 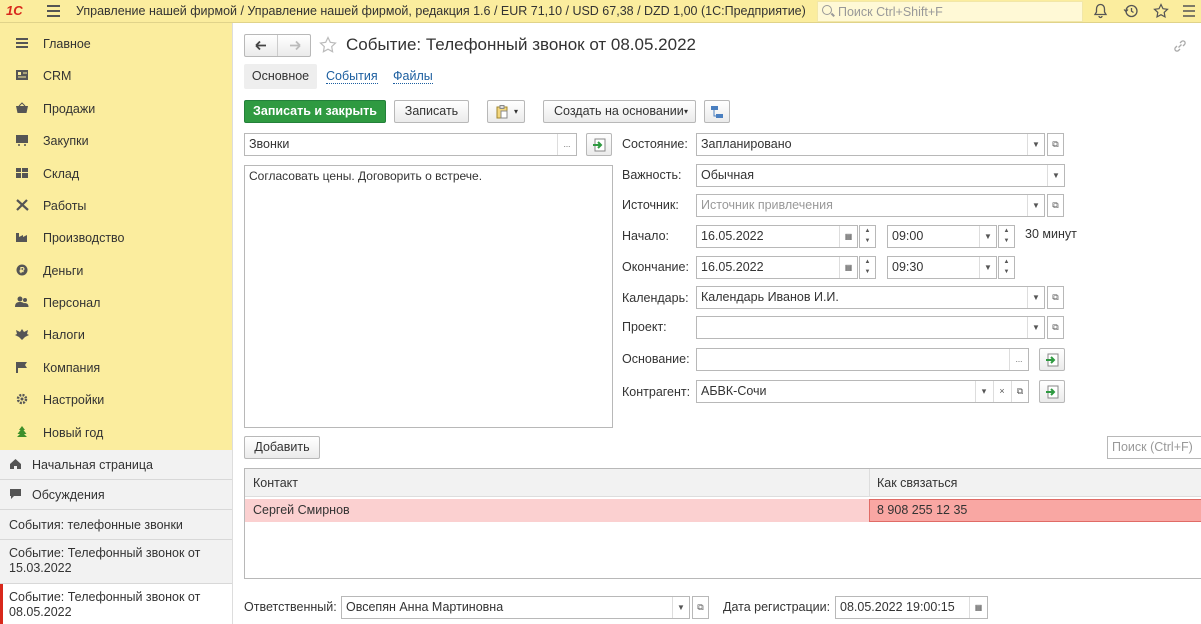 What do you see at coordinates (116, 42) in the screenshot?
I see `sidebar-item-main: Главное` at bounding box center [116, 42].